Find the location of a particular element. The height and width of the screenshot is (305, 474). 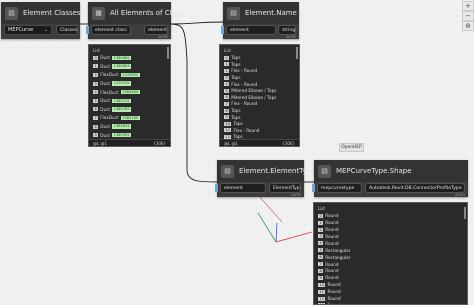

zoom-out-icon: − is located at coordinates (468, 16).